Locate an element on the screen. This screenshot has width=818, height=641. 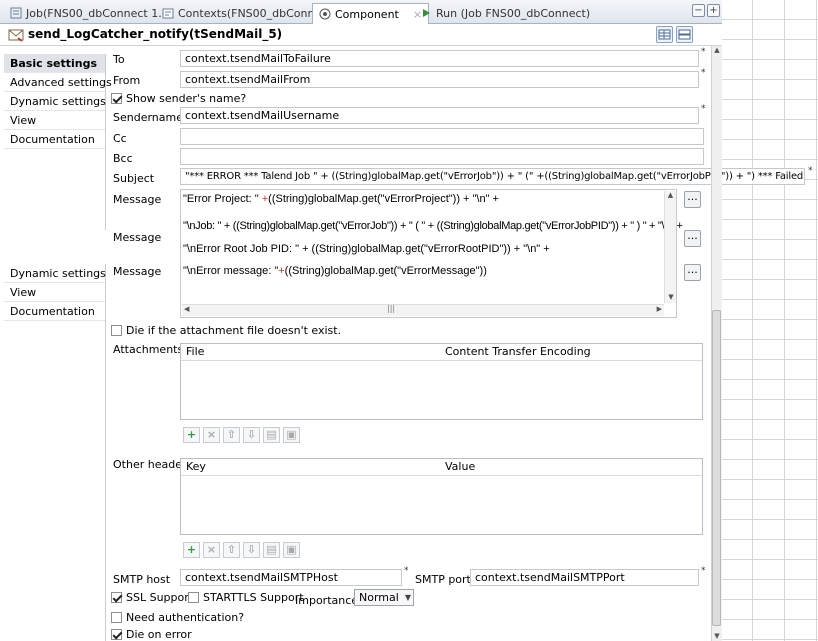
sendername-field: context.tsendMailUsername is located at coordinates (439, 115).